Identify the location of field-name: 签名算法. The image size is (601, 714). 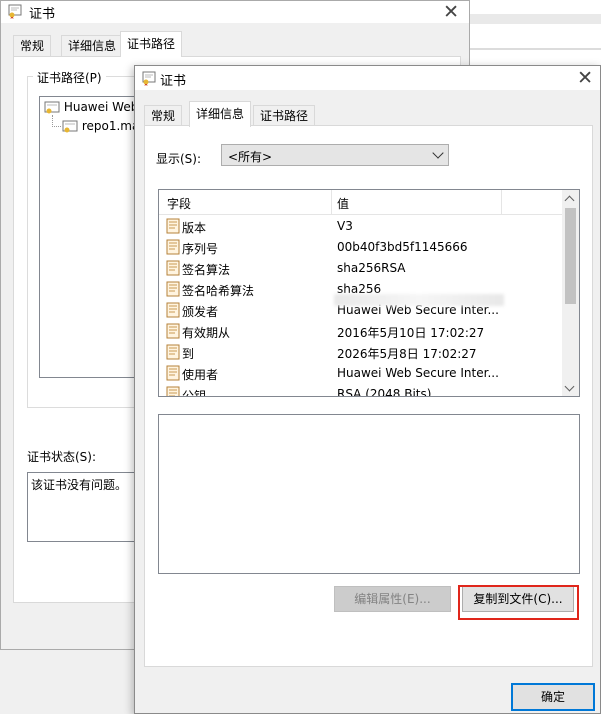
(206, 270).